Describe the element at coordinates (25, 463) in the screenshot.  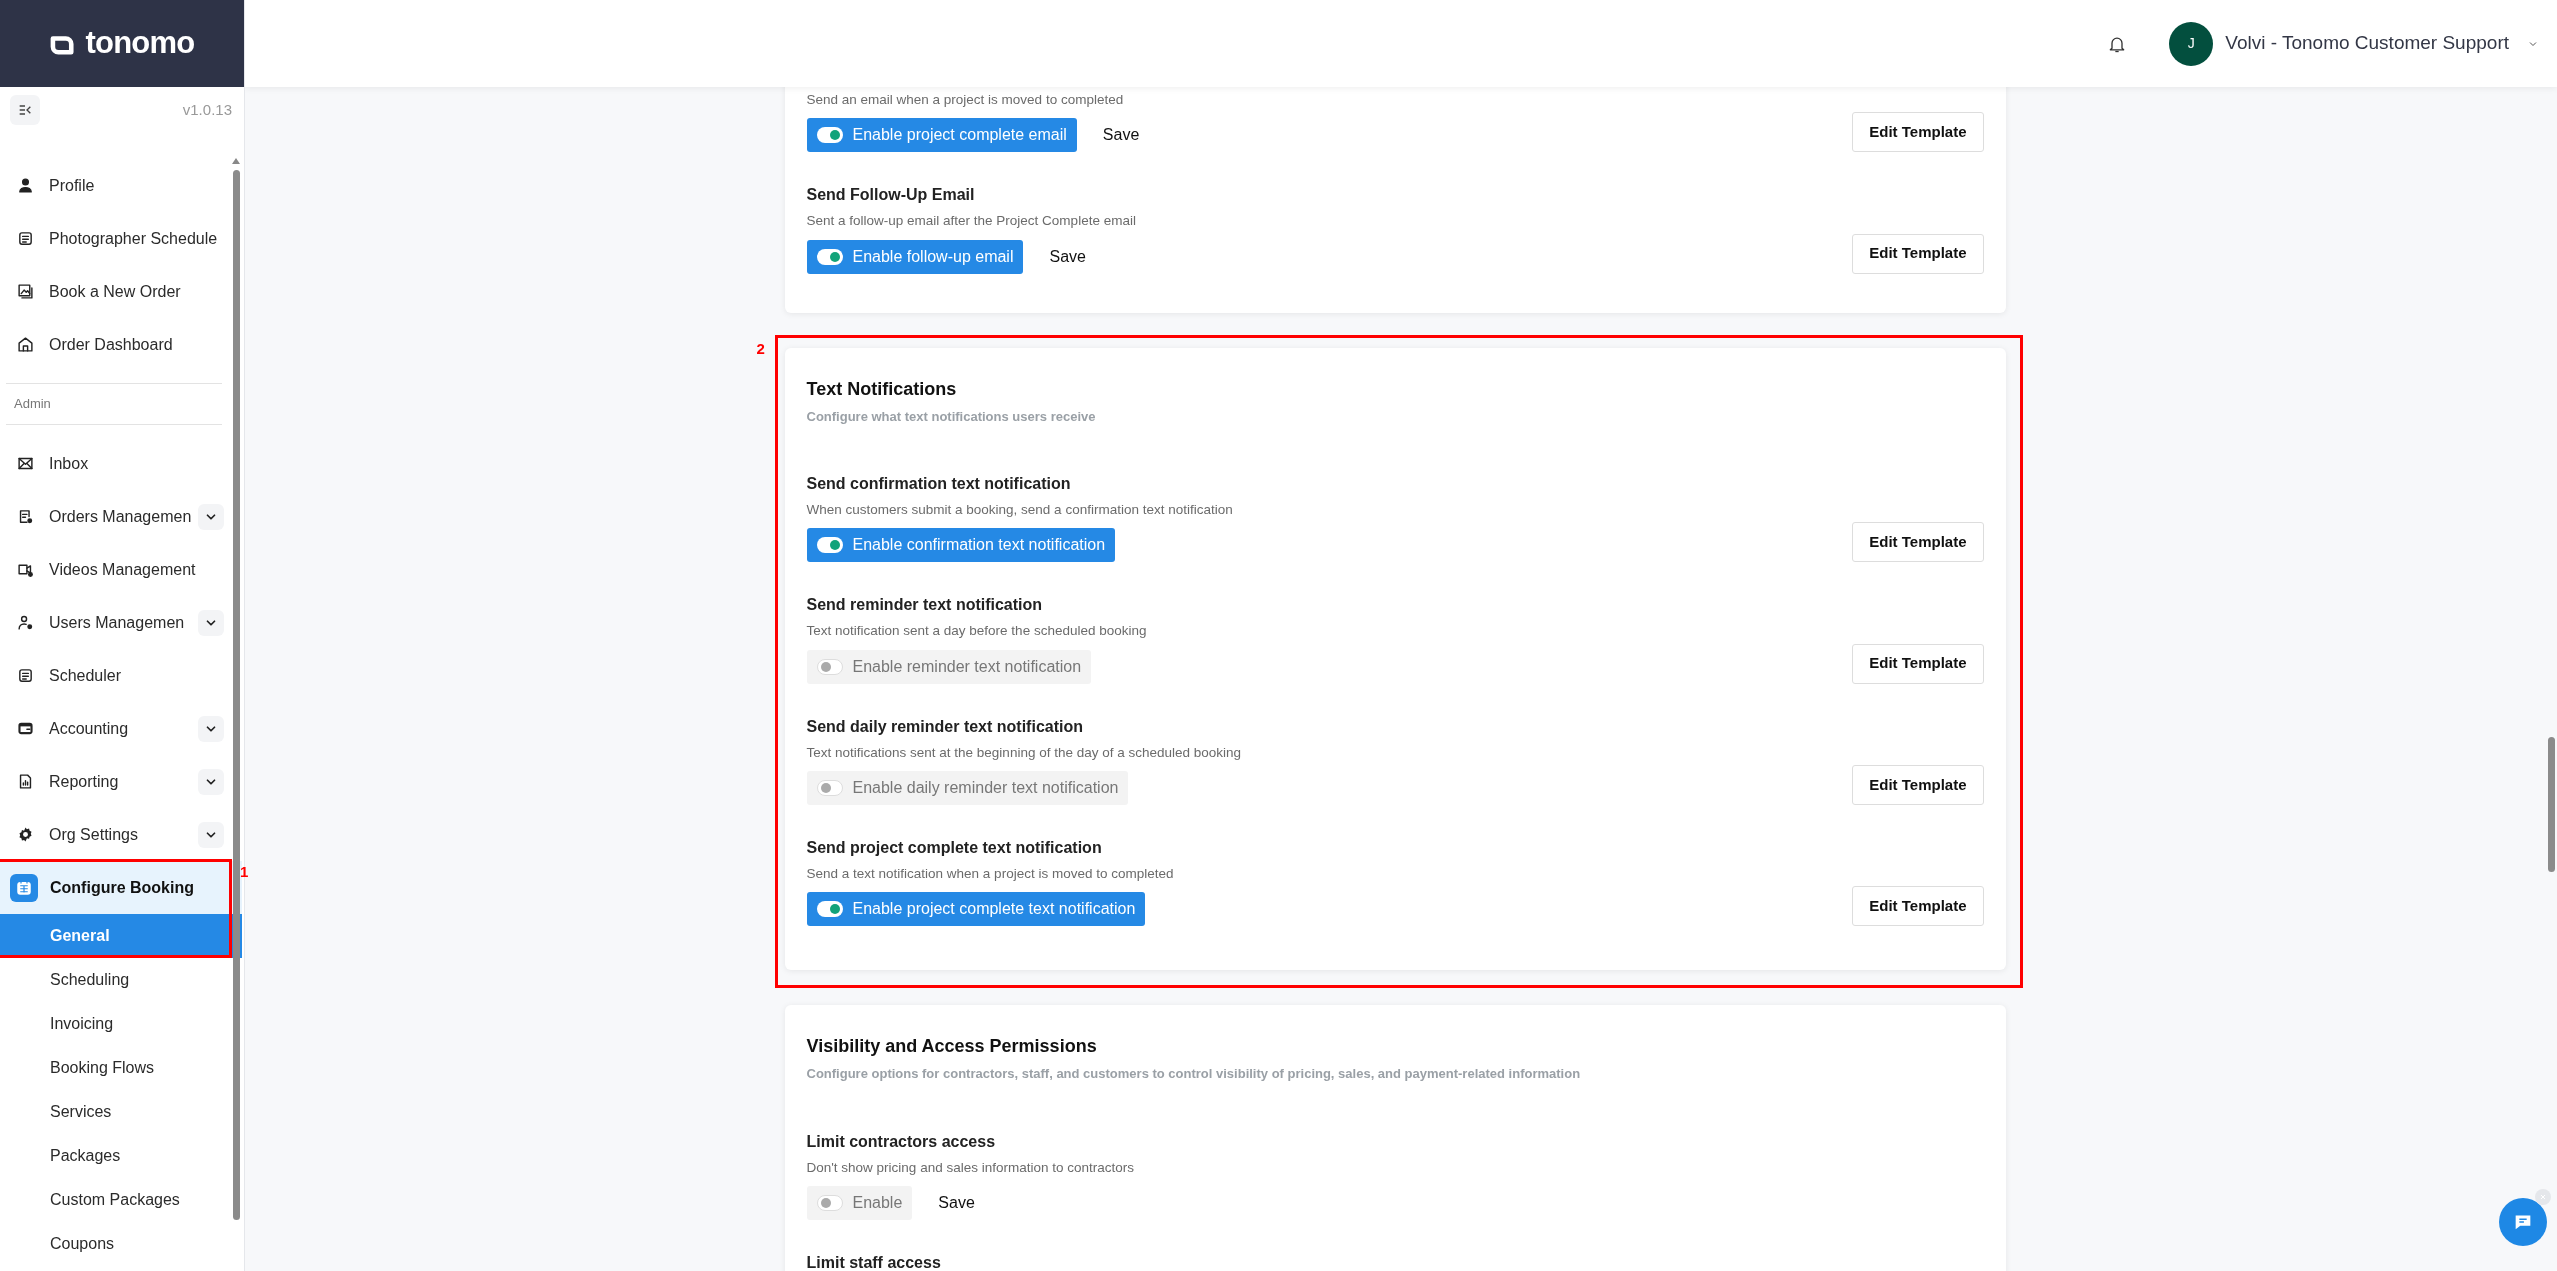
I see `mail-icon` at that location.